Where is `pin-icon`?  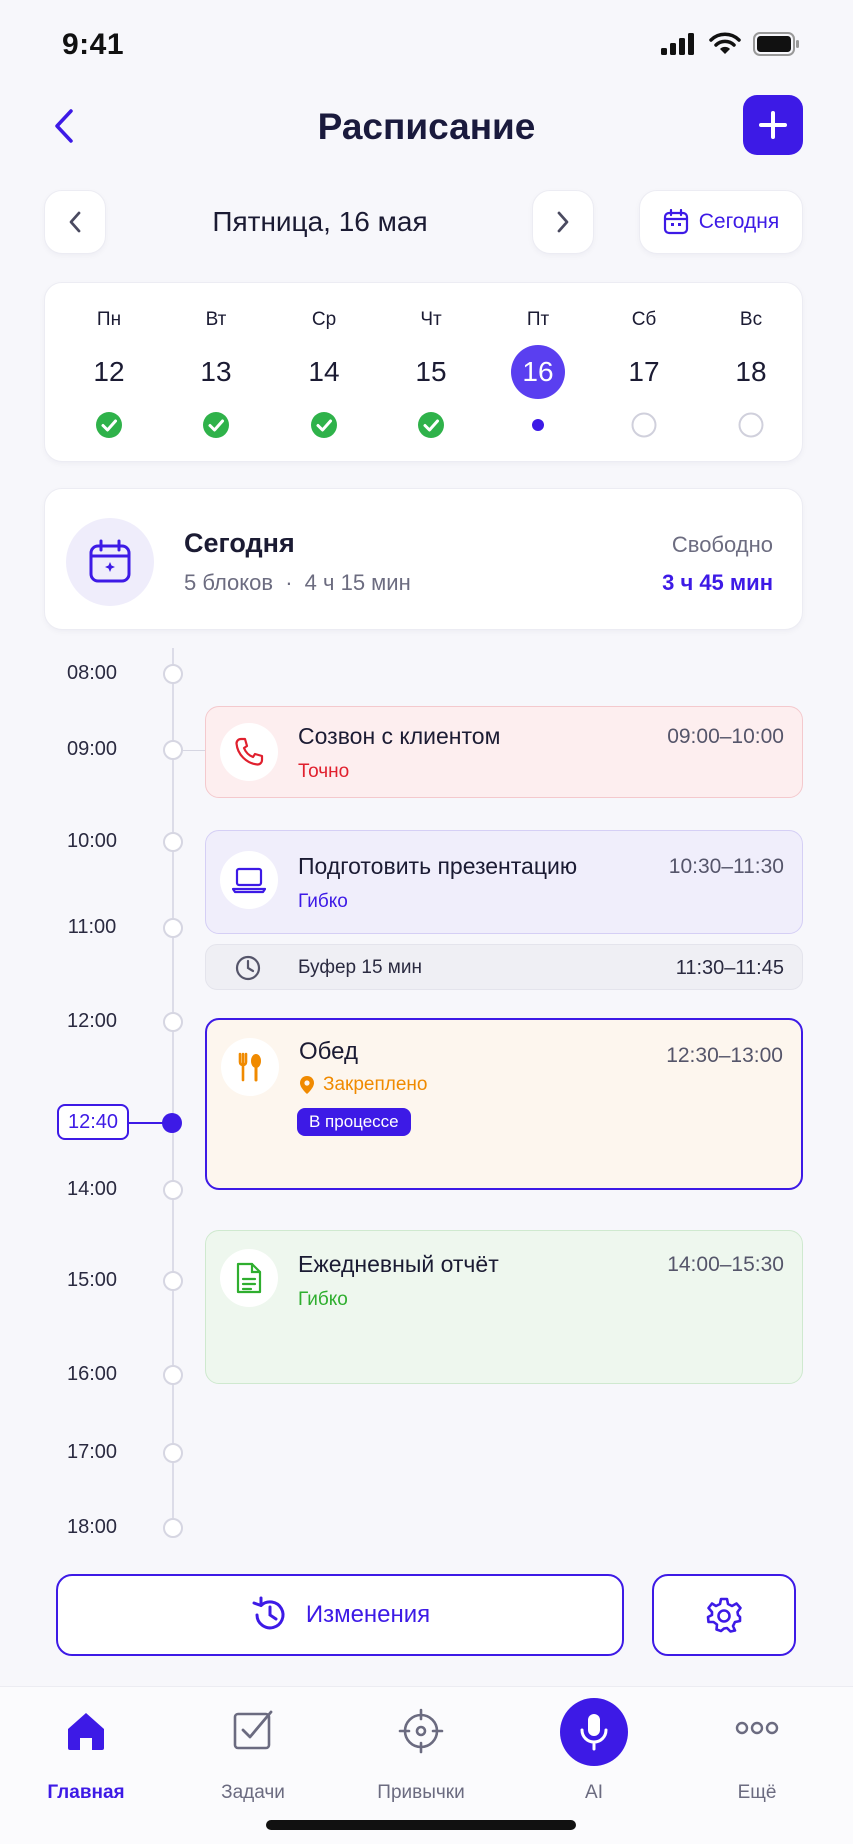
pin-icon is located at coordinates (307, 1085).